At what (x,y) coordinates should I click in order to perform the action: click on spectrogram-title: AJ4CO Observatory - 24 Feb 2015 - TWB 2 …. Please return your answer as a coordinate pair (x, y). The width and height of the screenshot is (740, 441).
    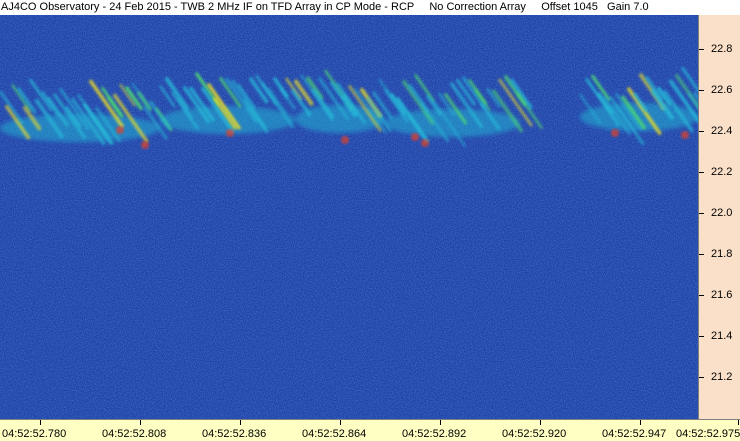
    Looking at the image, I should click on (325, 7).